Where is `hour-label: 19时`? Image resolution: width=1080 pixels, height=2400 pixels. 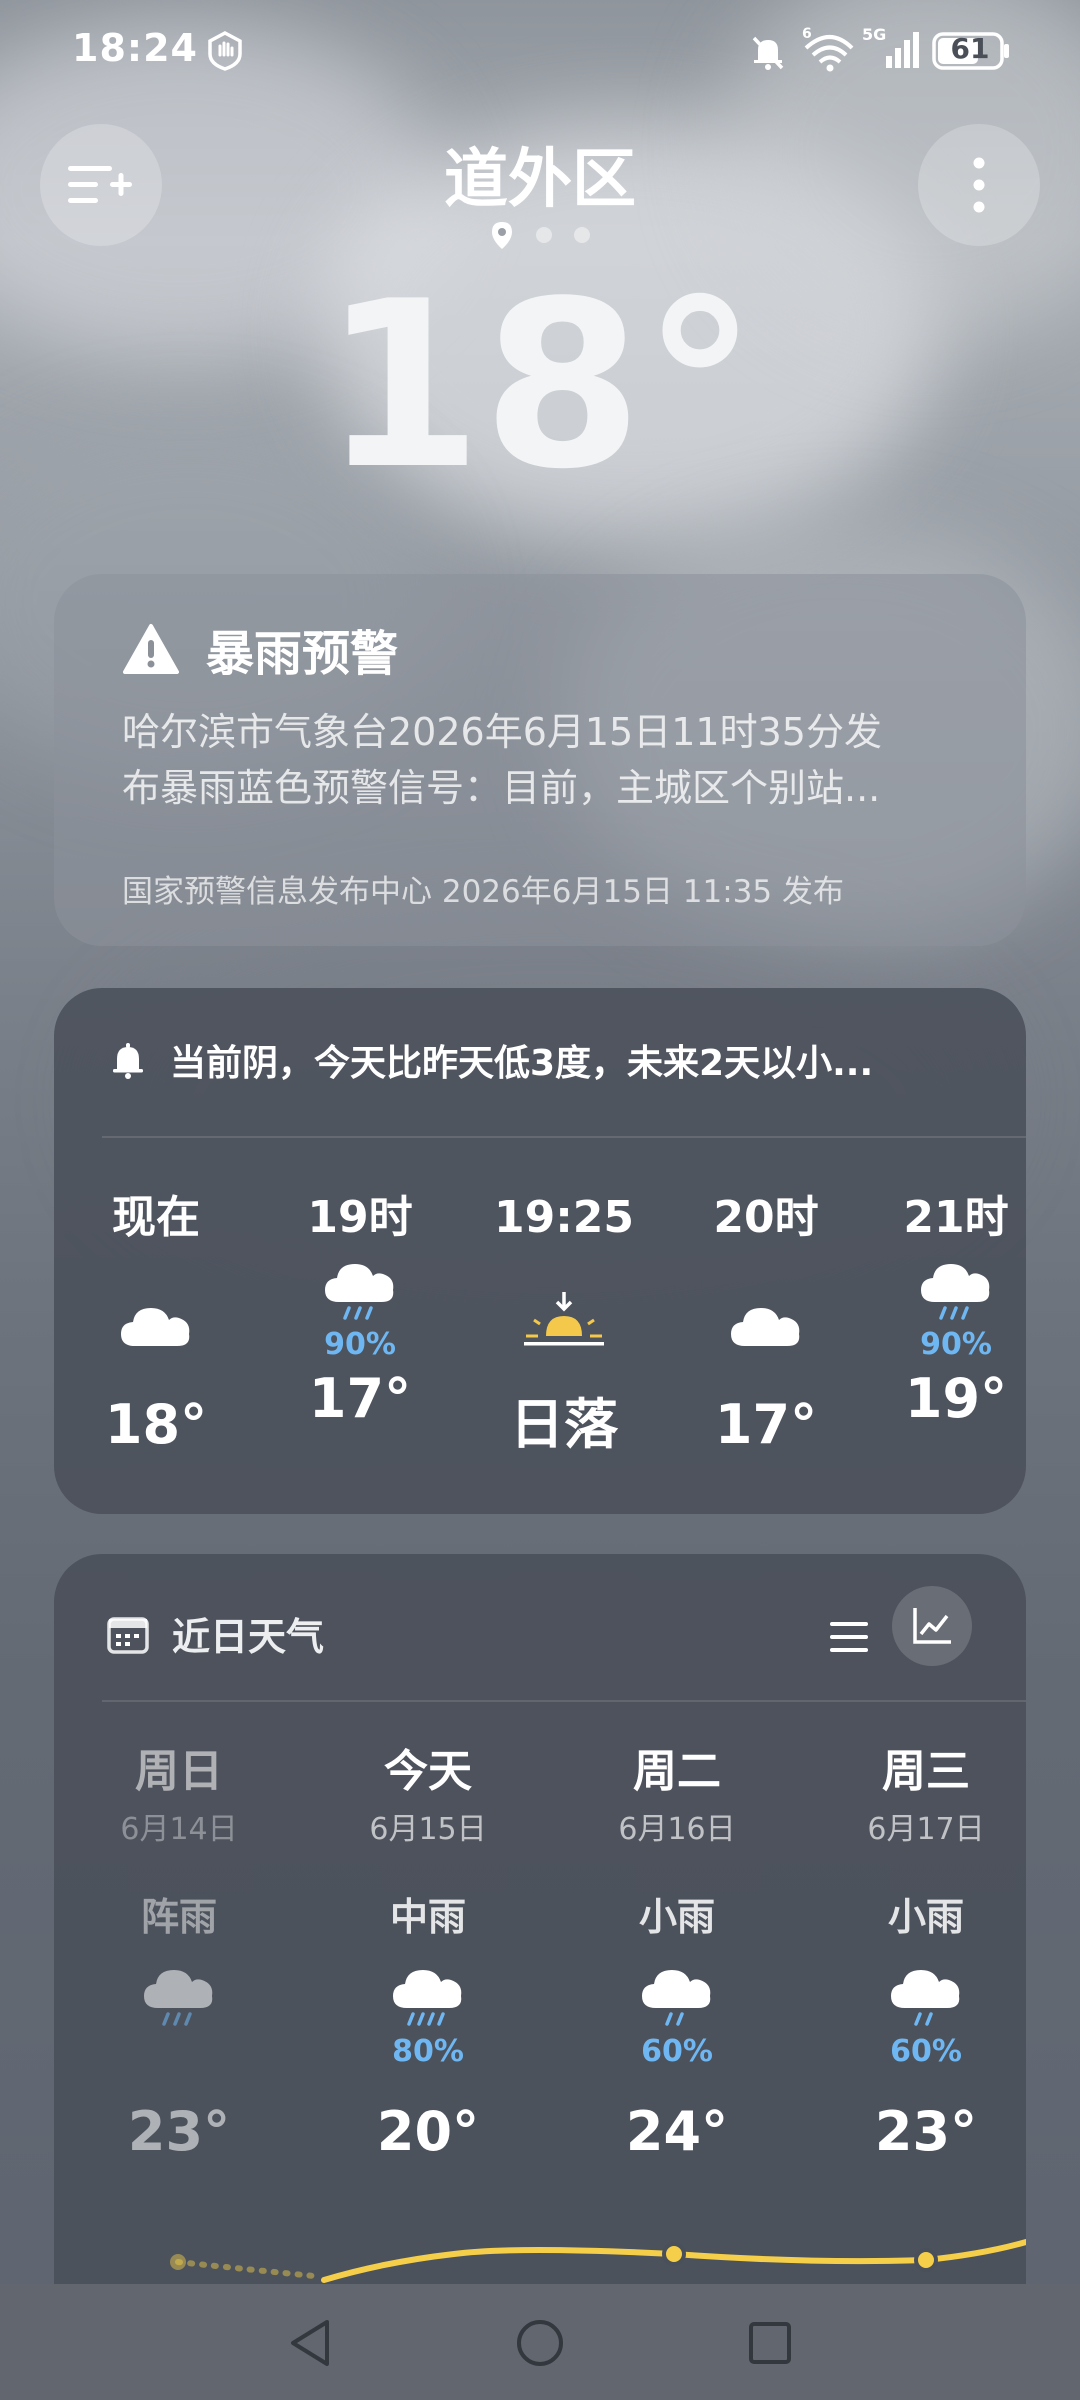
hour-label: 19时 is located at coordinates (360, 1217).